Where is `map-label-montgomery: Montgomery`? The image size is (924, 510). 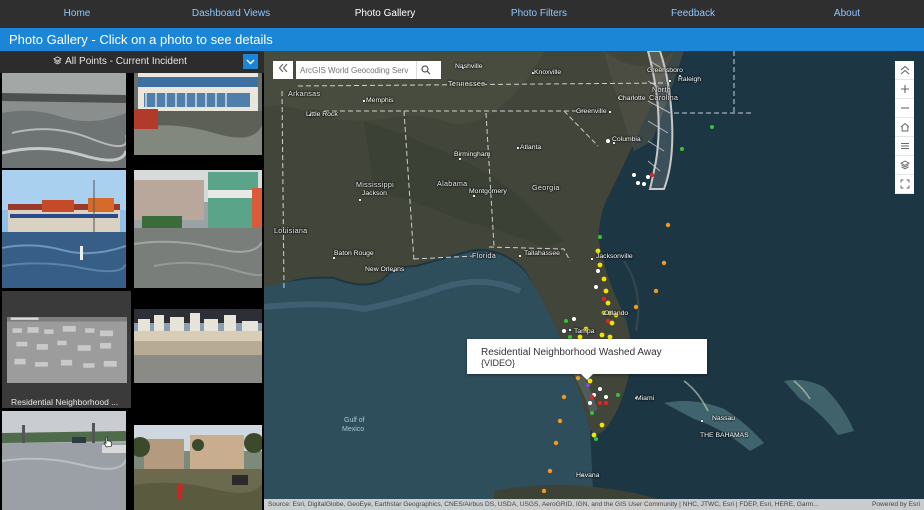 map-label-montgomery: Montgomery is located at coordinates (488, 191).